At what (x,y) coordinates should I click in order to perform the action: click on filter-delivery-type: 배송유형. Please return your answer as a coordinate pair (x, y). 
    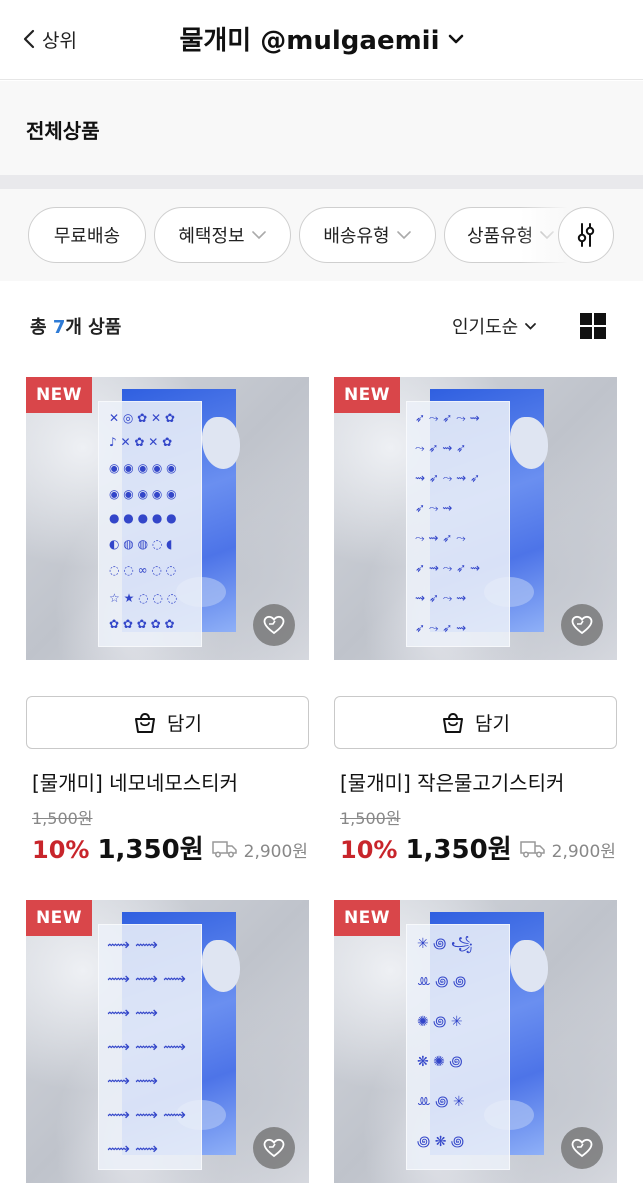
    Looking at the image, I should click on (367, 235).